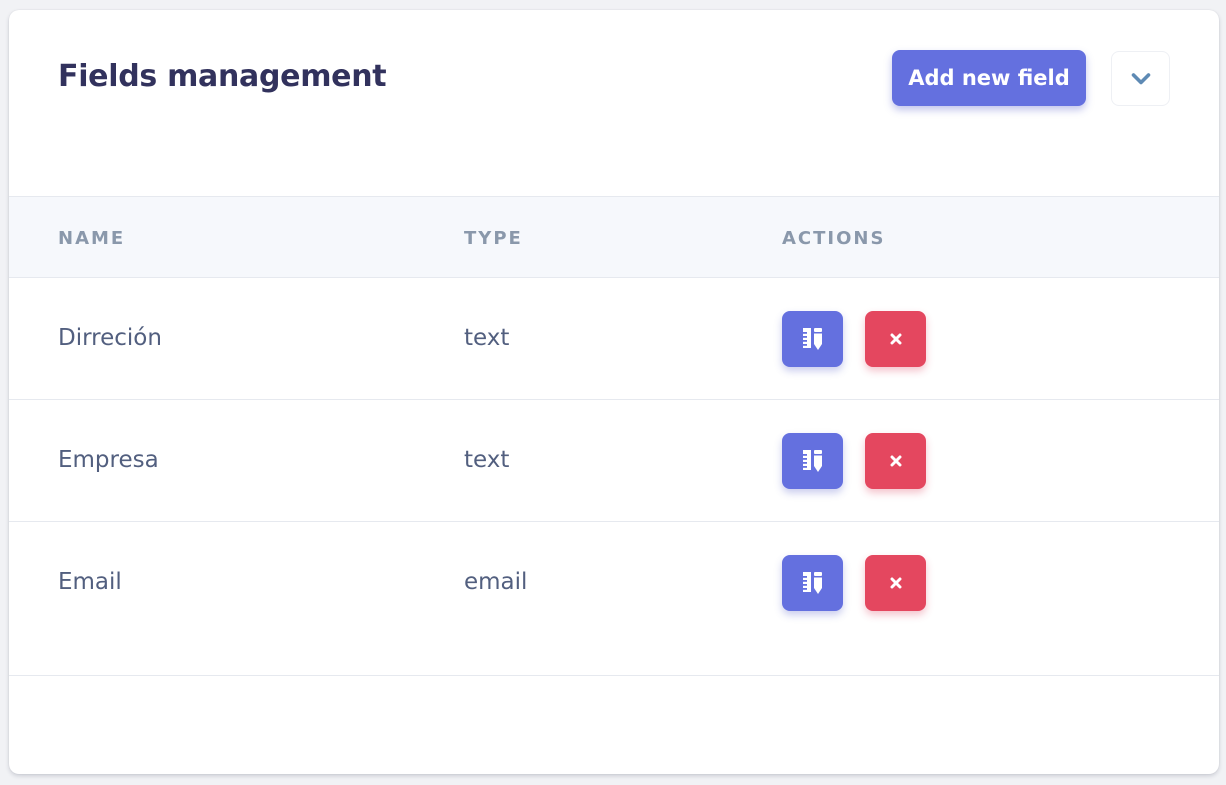 The width and height of the screenshot is (1226, 785). Describe the element at coordinates (90, 582) in the screenshot. I see `field-name: Email` at that location.